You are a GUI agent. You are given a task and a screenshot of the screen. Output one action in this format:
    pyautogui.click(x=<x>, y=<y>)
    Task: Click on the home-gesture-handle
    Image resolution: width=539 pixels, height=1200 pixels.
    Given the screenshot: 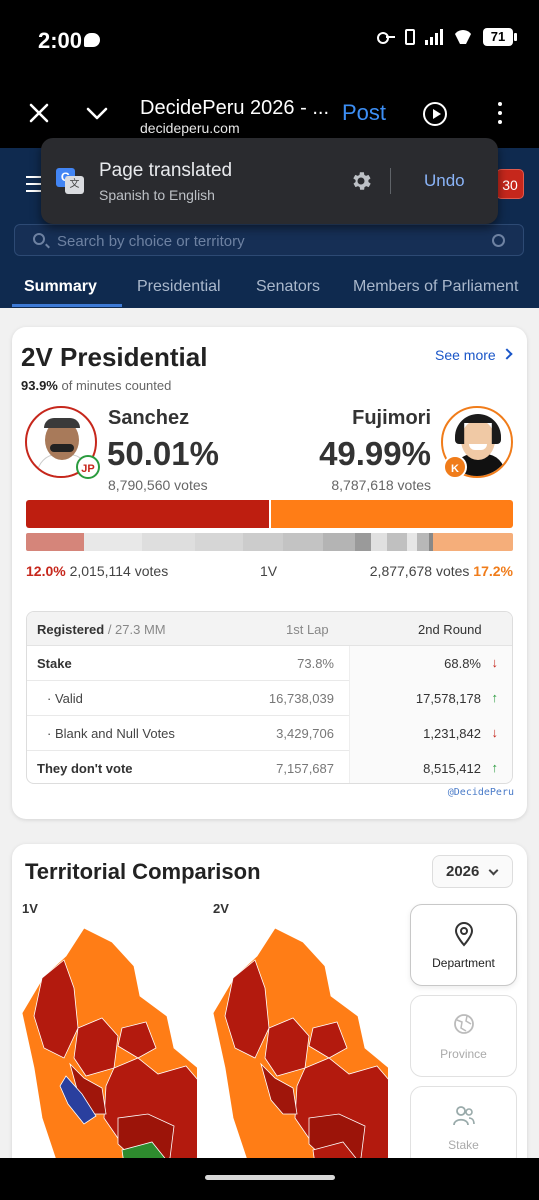 What is the action you would take?
    pyautogui.click(x=270, y=1177)
    